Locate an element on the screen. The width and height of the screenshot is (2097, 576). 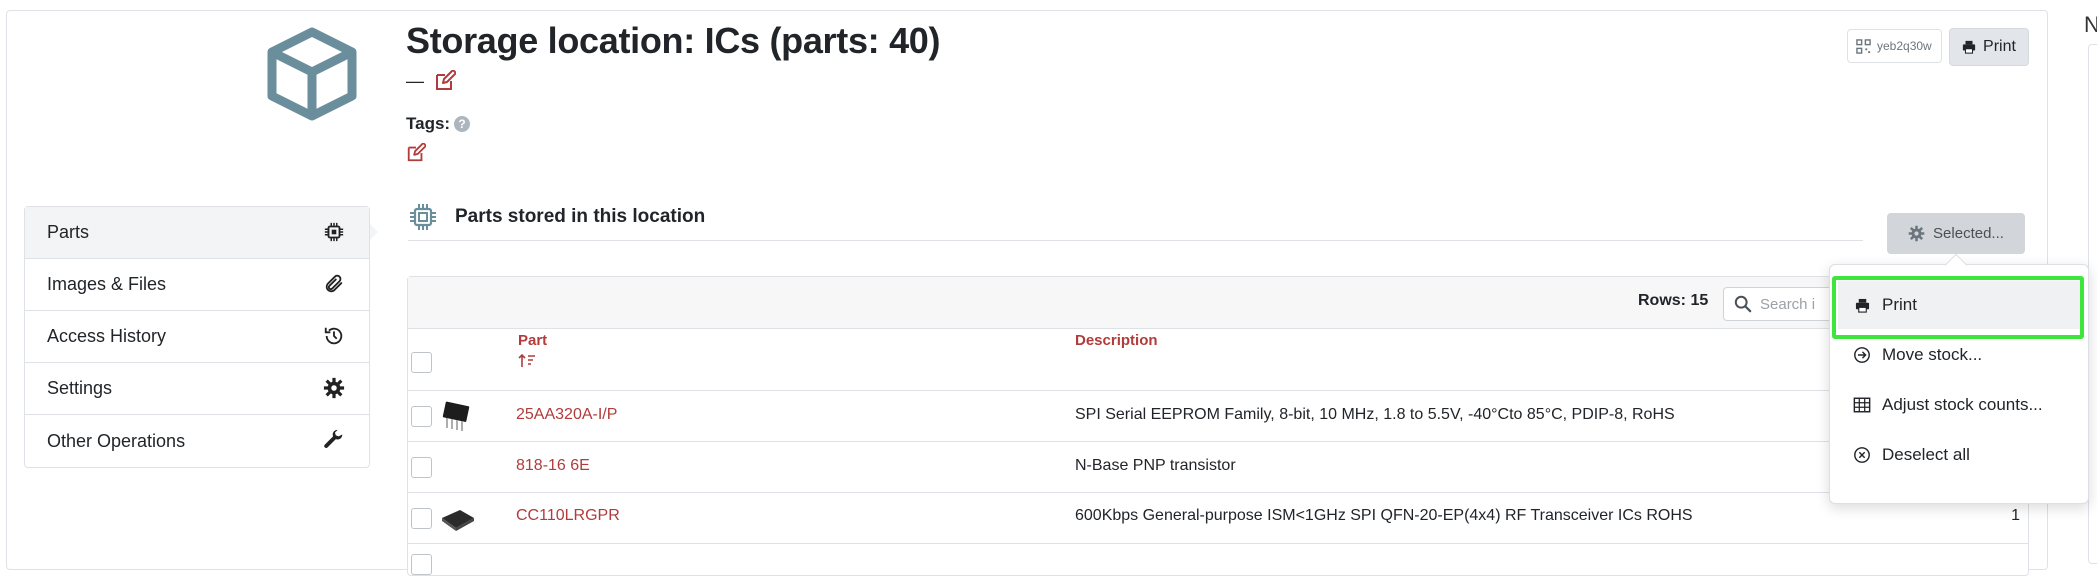
column-header-part: Part is located at coordinates (532, 340).